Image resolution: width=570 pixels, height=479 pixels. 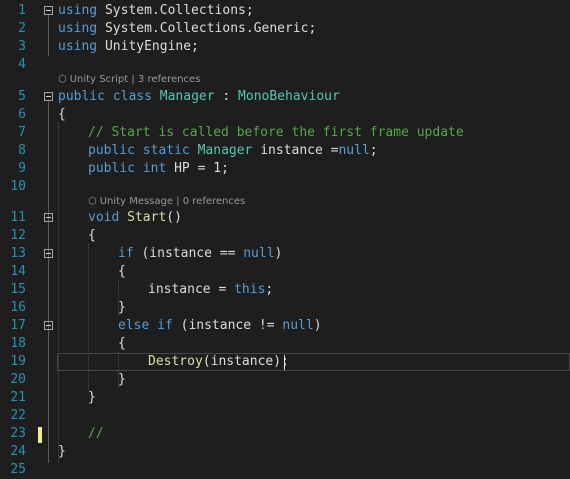 I want to click on code-line: public static Manager instance =null;, so click(x=233, y=151).